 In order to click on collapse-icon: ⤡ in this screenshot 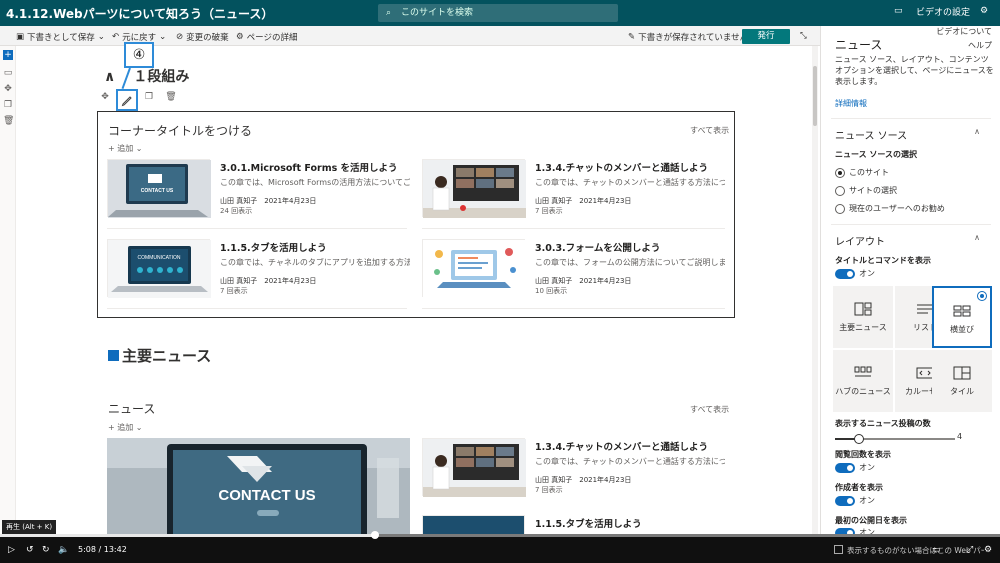, I will do `click(803, 36)`.